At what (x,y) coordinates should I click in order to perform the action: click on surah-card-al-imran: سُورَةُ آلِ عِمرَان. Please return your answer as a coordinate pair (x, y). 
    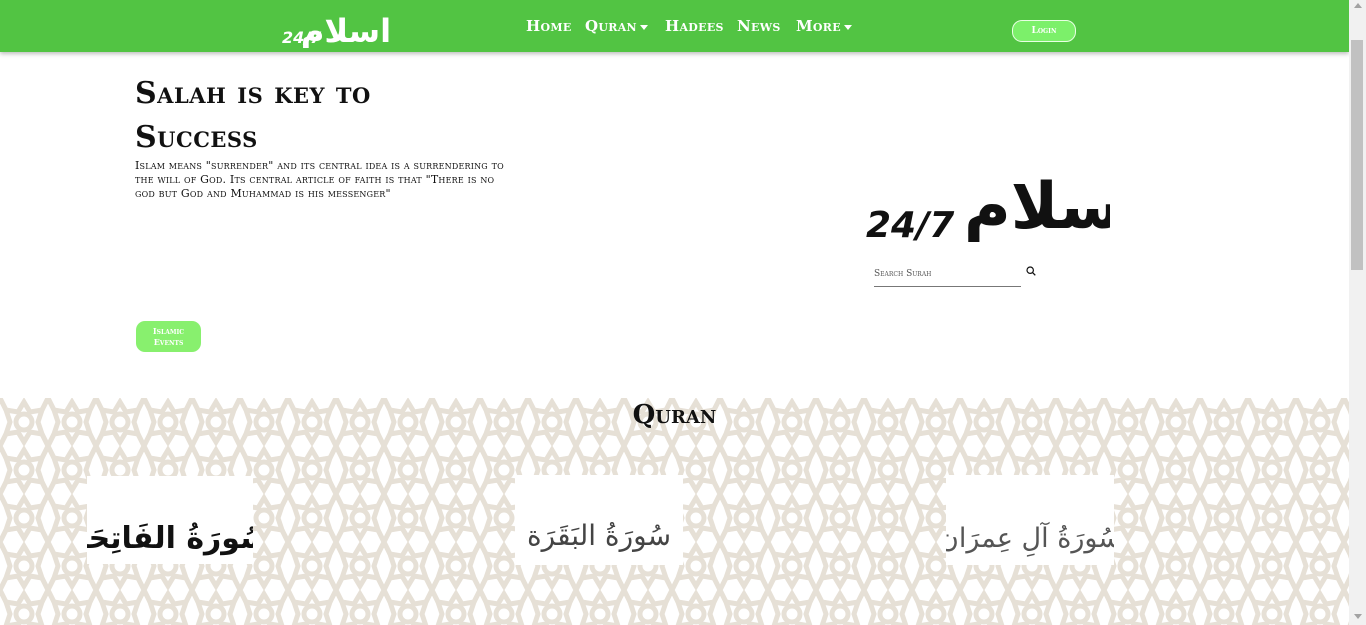
    Looking at the image, I should click on (1030, 520).